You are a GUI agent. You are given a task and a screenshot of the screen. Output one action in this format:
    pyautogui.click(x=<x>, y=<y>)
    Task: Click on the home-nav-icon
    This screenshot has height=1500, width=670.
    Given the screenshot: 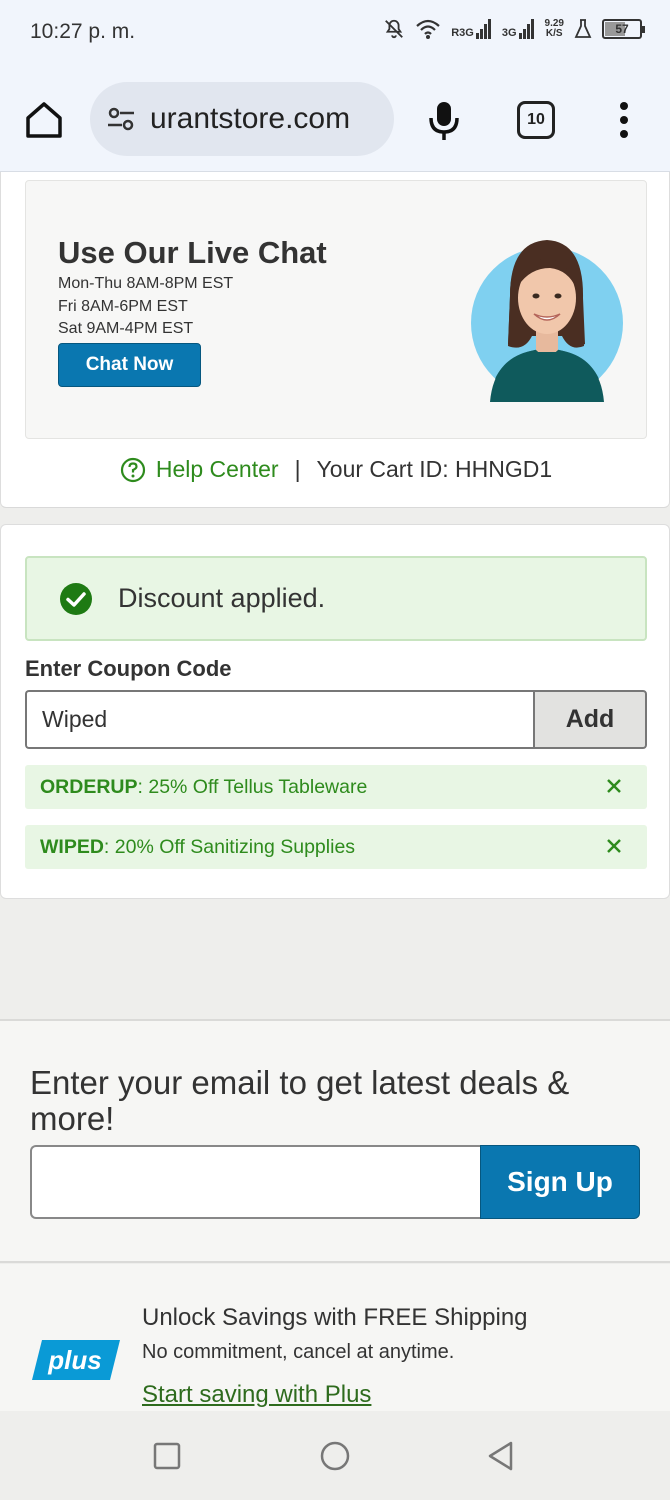 What is the action you would take?
    pyautogui.click(x=335, y=1456)
    